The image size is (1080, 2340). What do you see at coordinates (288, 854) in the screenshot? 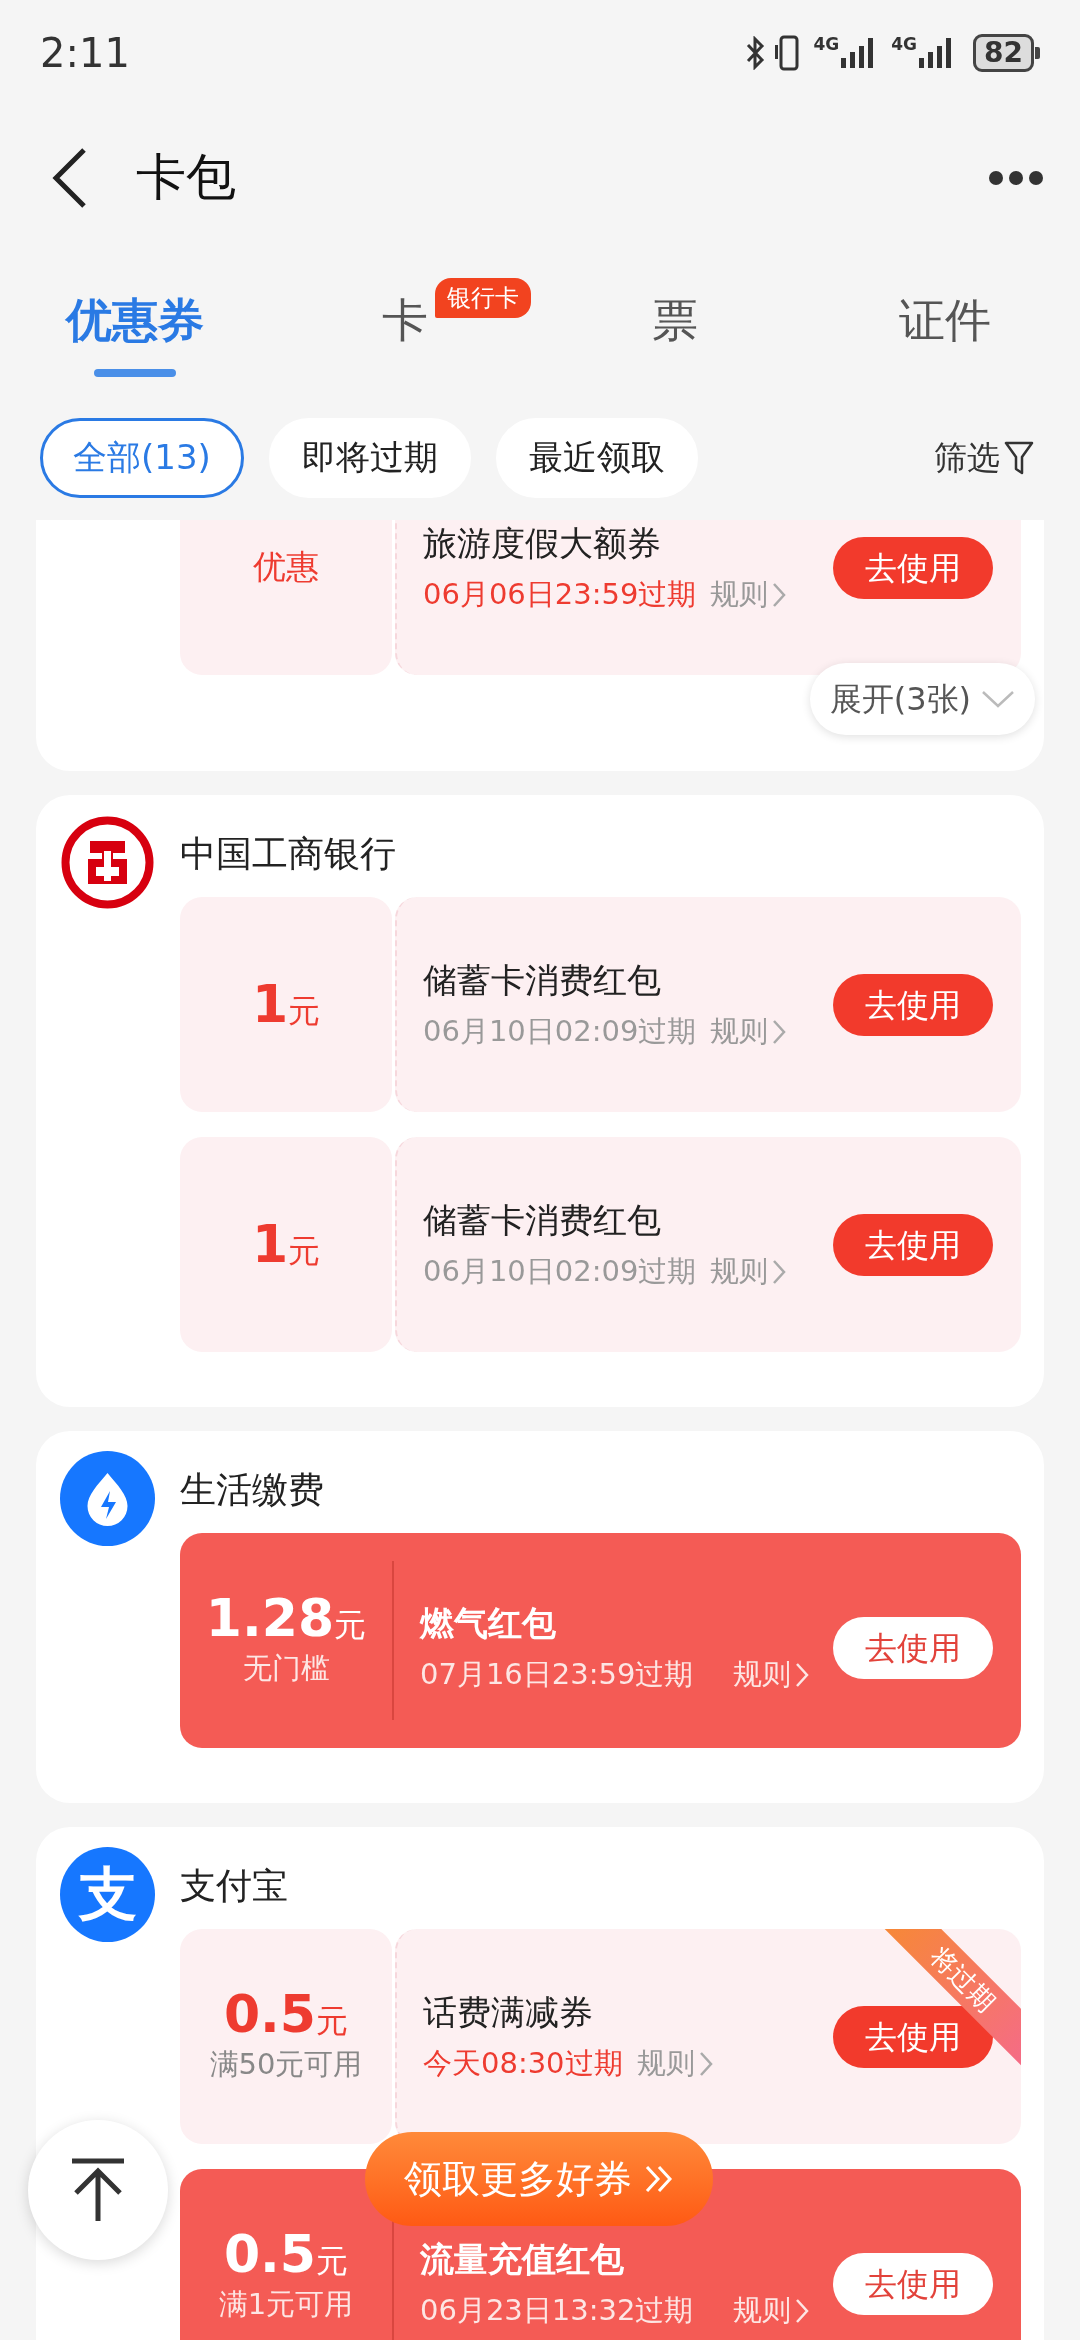
I see `group-title: 中国工商银行` at bounding box center [288, 854].